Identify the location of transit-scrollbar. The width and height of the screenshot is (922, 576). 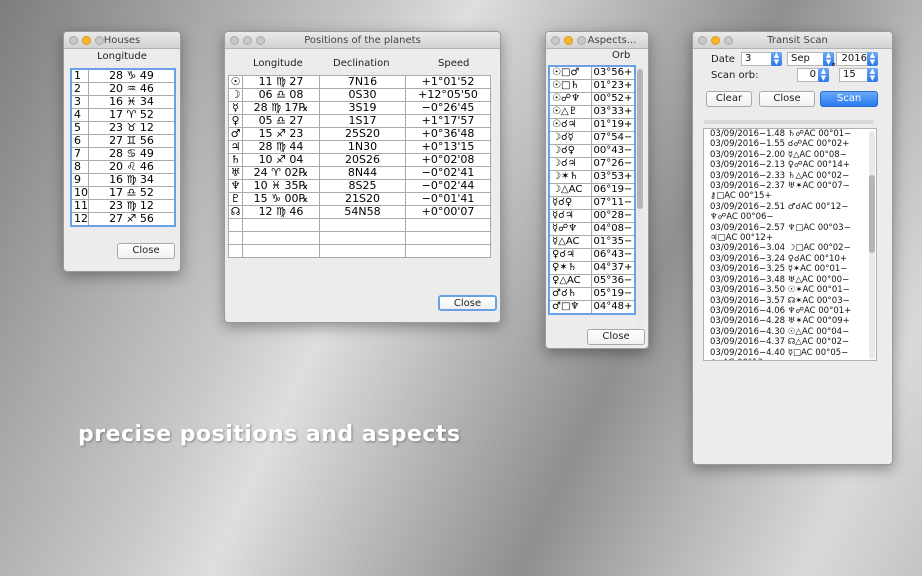
(872, 245).